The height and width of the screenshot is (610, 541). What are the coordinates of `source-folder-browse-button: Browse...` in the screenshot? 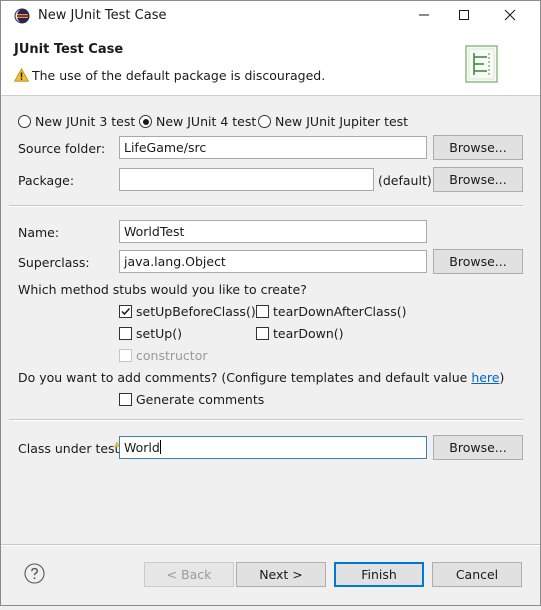 It's located at (478, 147).